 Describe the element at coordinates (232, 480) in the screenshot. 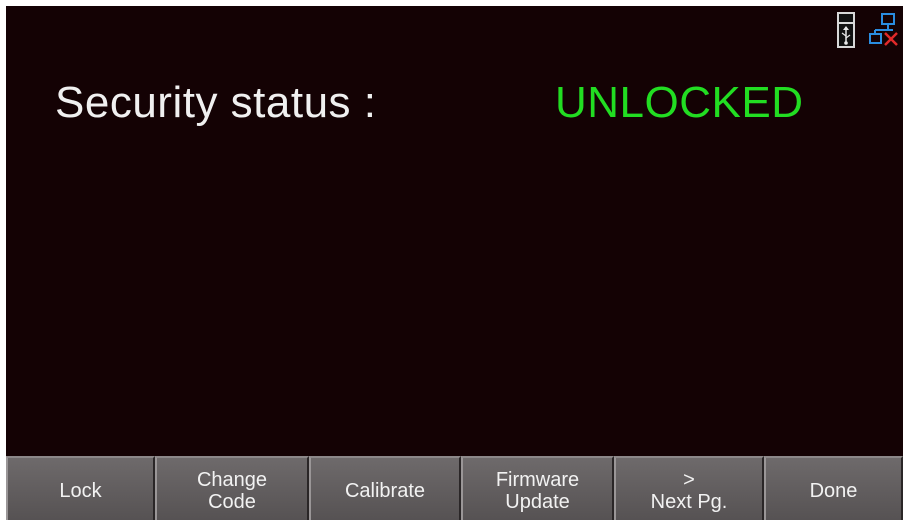

I see `softkey-label: Change` at that location.